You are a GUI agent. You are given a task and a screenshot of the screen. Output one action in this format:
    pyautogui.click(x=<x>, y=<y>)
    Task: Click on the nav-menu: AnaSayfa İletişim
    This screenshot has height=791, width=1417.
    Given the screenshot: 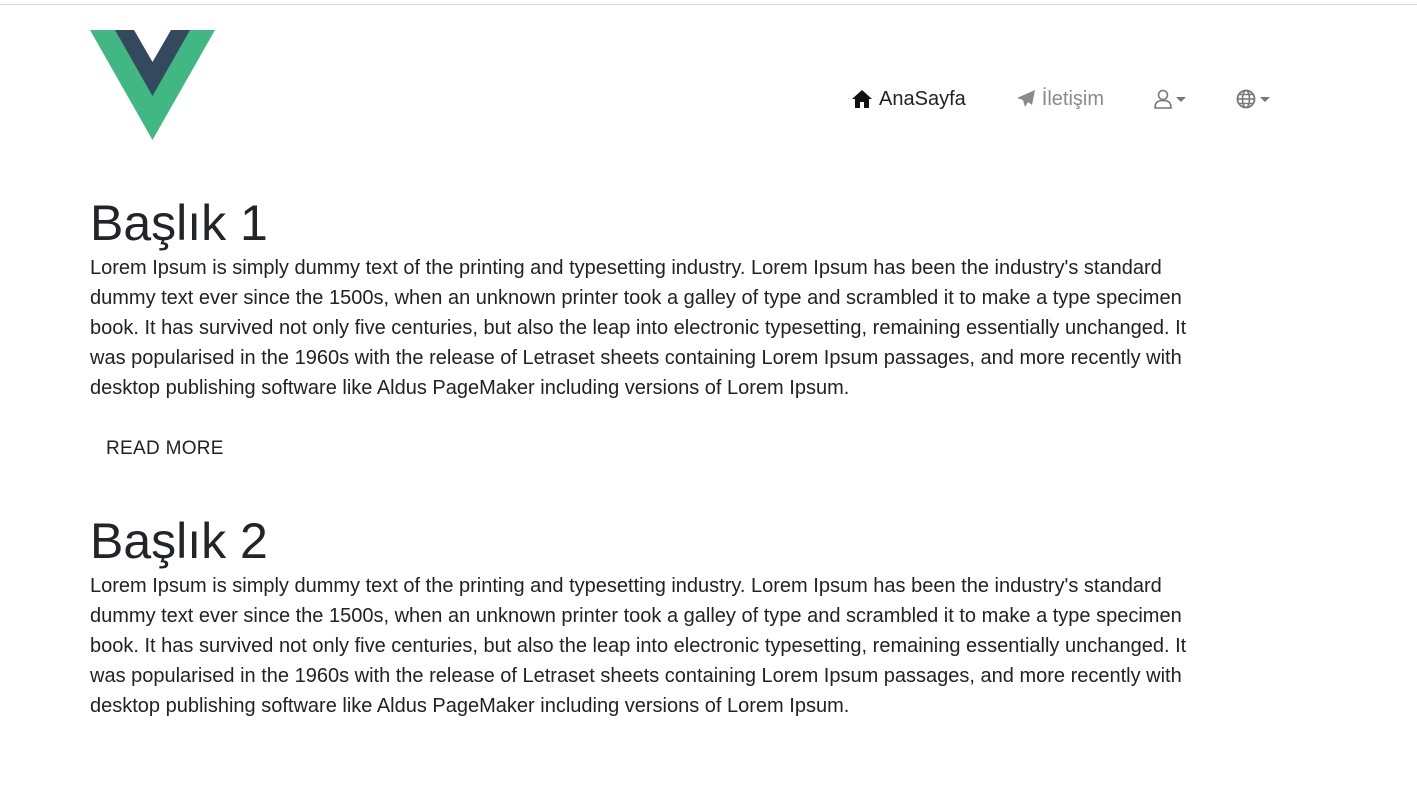 What is the action you would take?
    pyautogui.click(x=1035, y=99)
    